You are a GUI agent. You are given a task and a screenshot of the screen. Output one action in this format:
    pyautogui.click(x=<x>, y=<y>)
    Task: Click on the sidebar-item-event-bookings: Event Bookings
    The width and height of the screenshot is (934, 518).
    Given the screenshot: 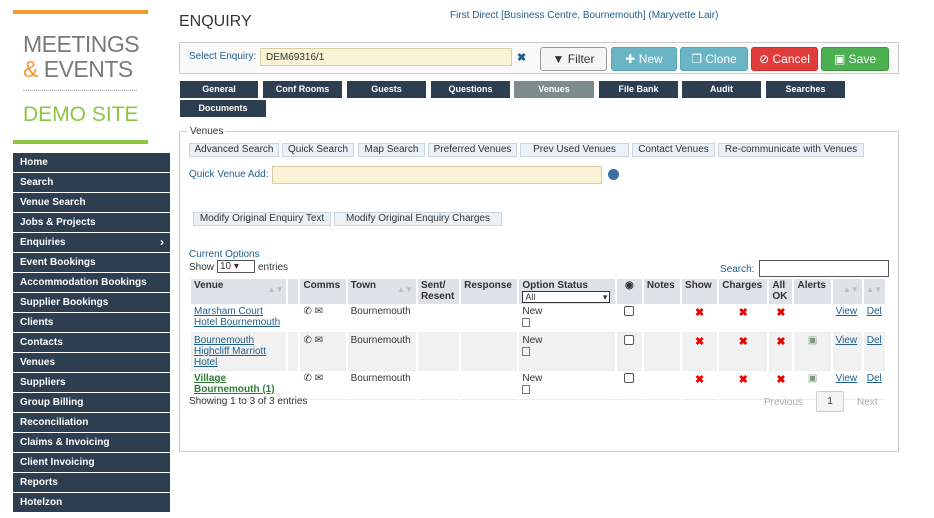 What is the action you would take?
    pyautogui.click(x=91, y=262)
    